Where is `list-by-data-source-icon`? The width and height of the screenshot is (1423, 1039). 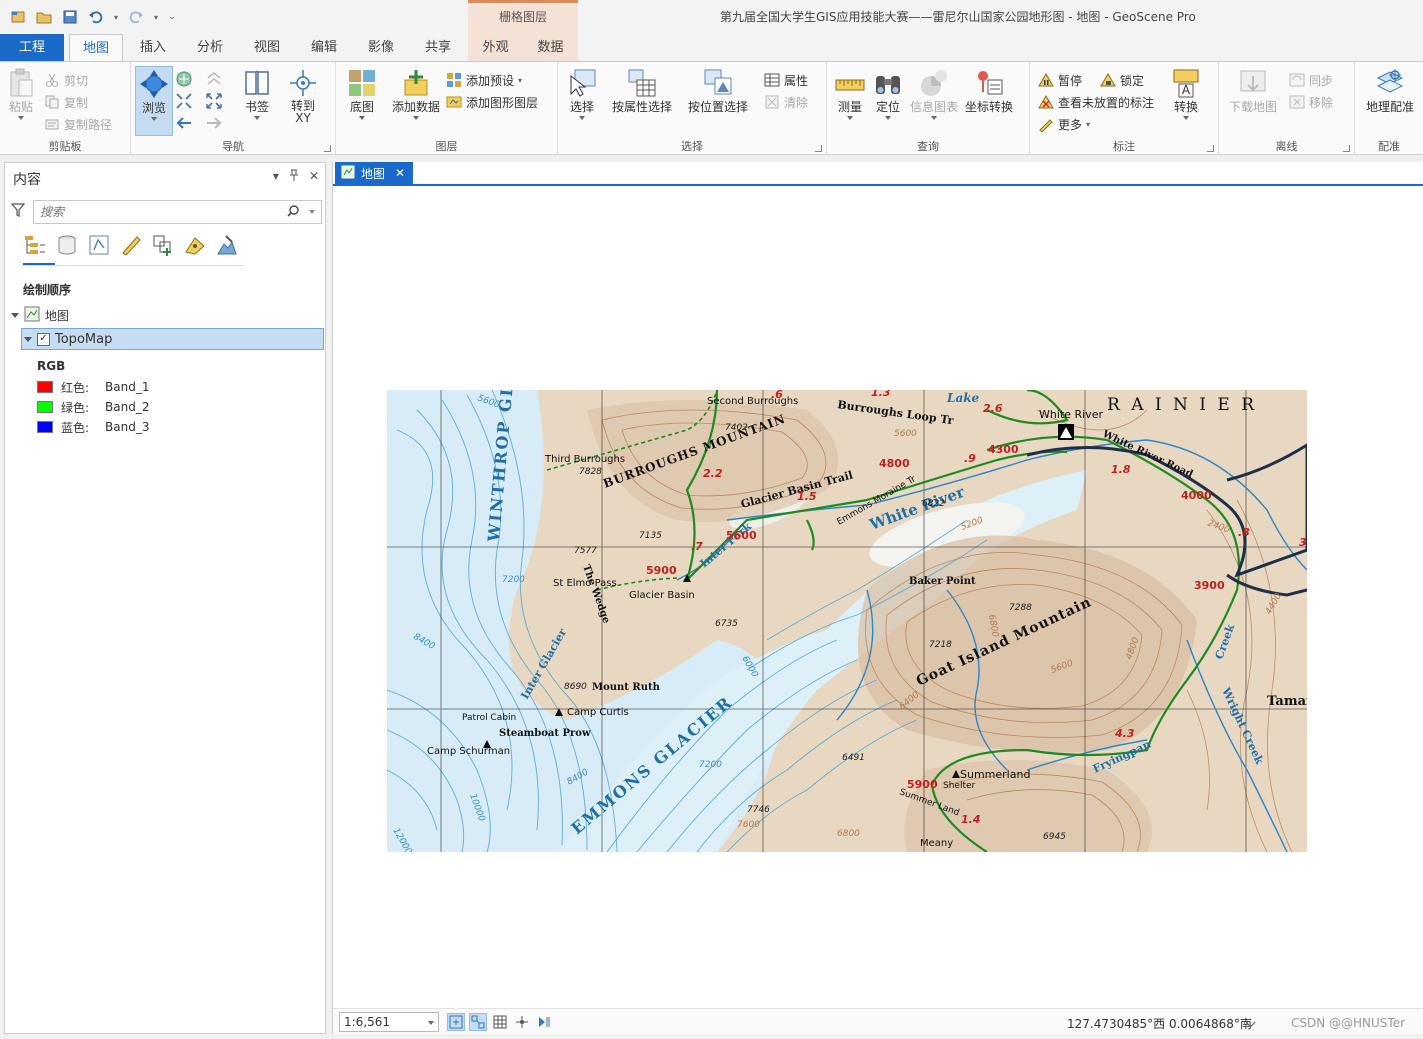
list-by-data-source-icon is located at coordinates (67, 245).